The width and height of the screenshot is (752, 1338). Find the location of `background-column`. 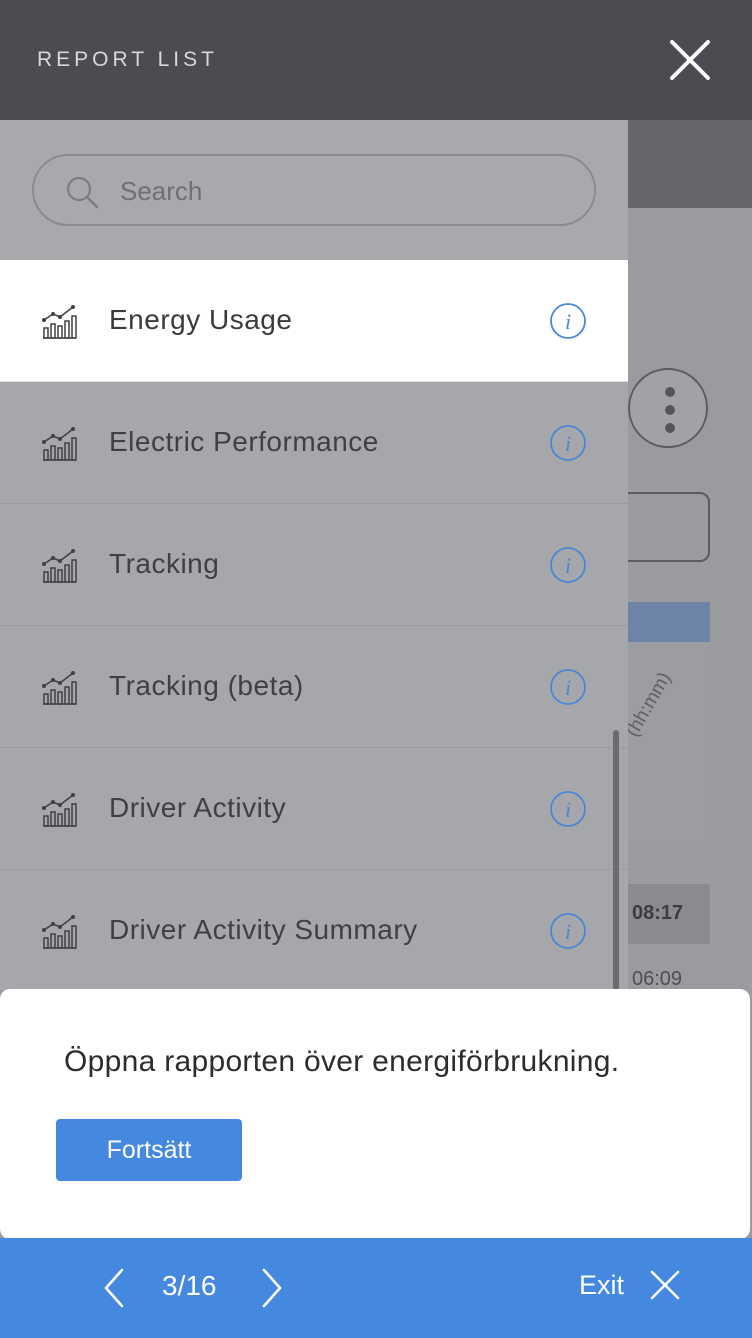

background-column is located at coordinates (669, 742).